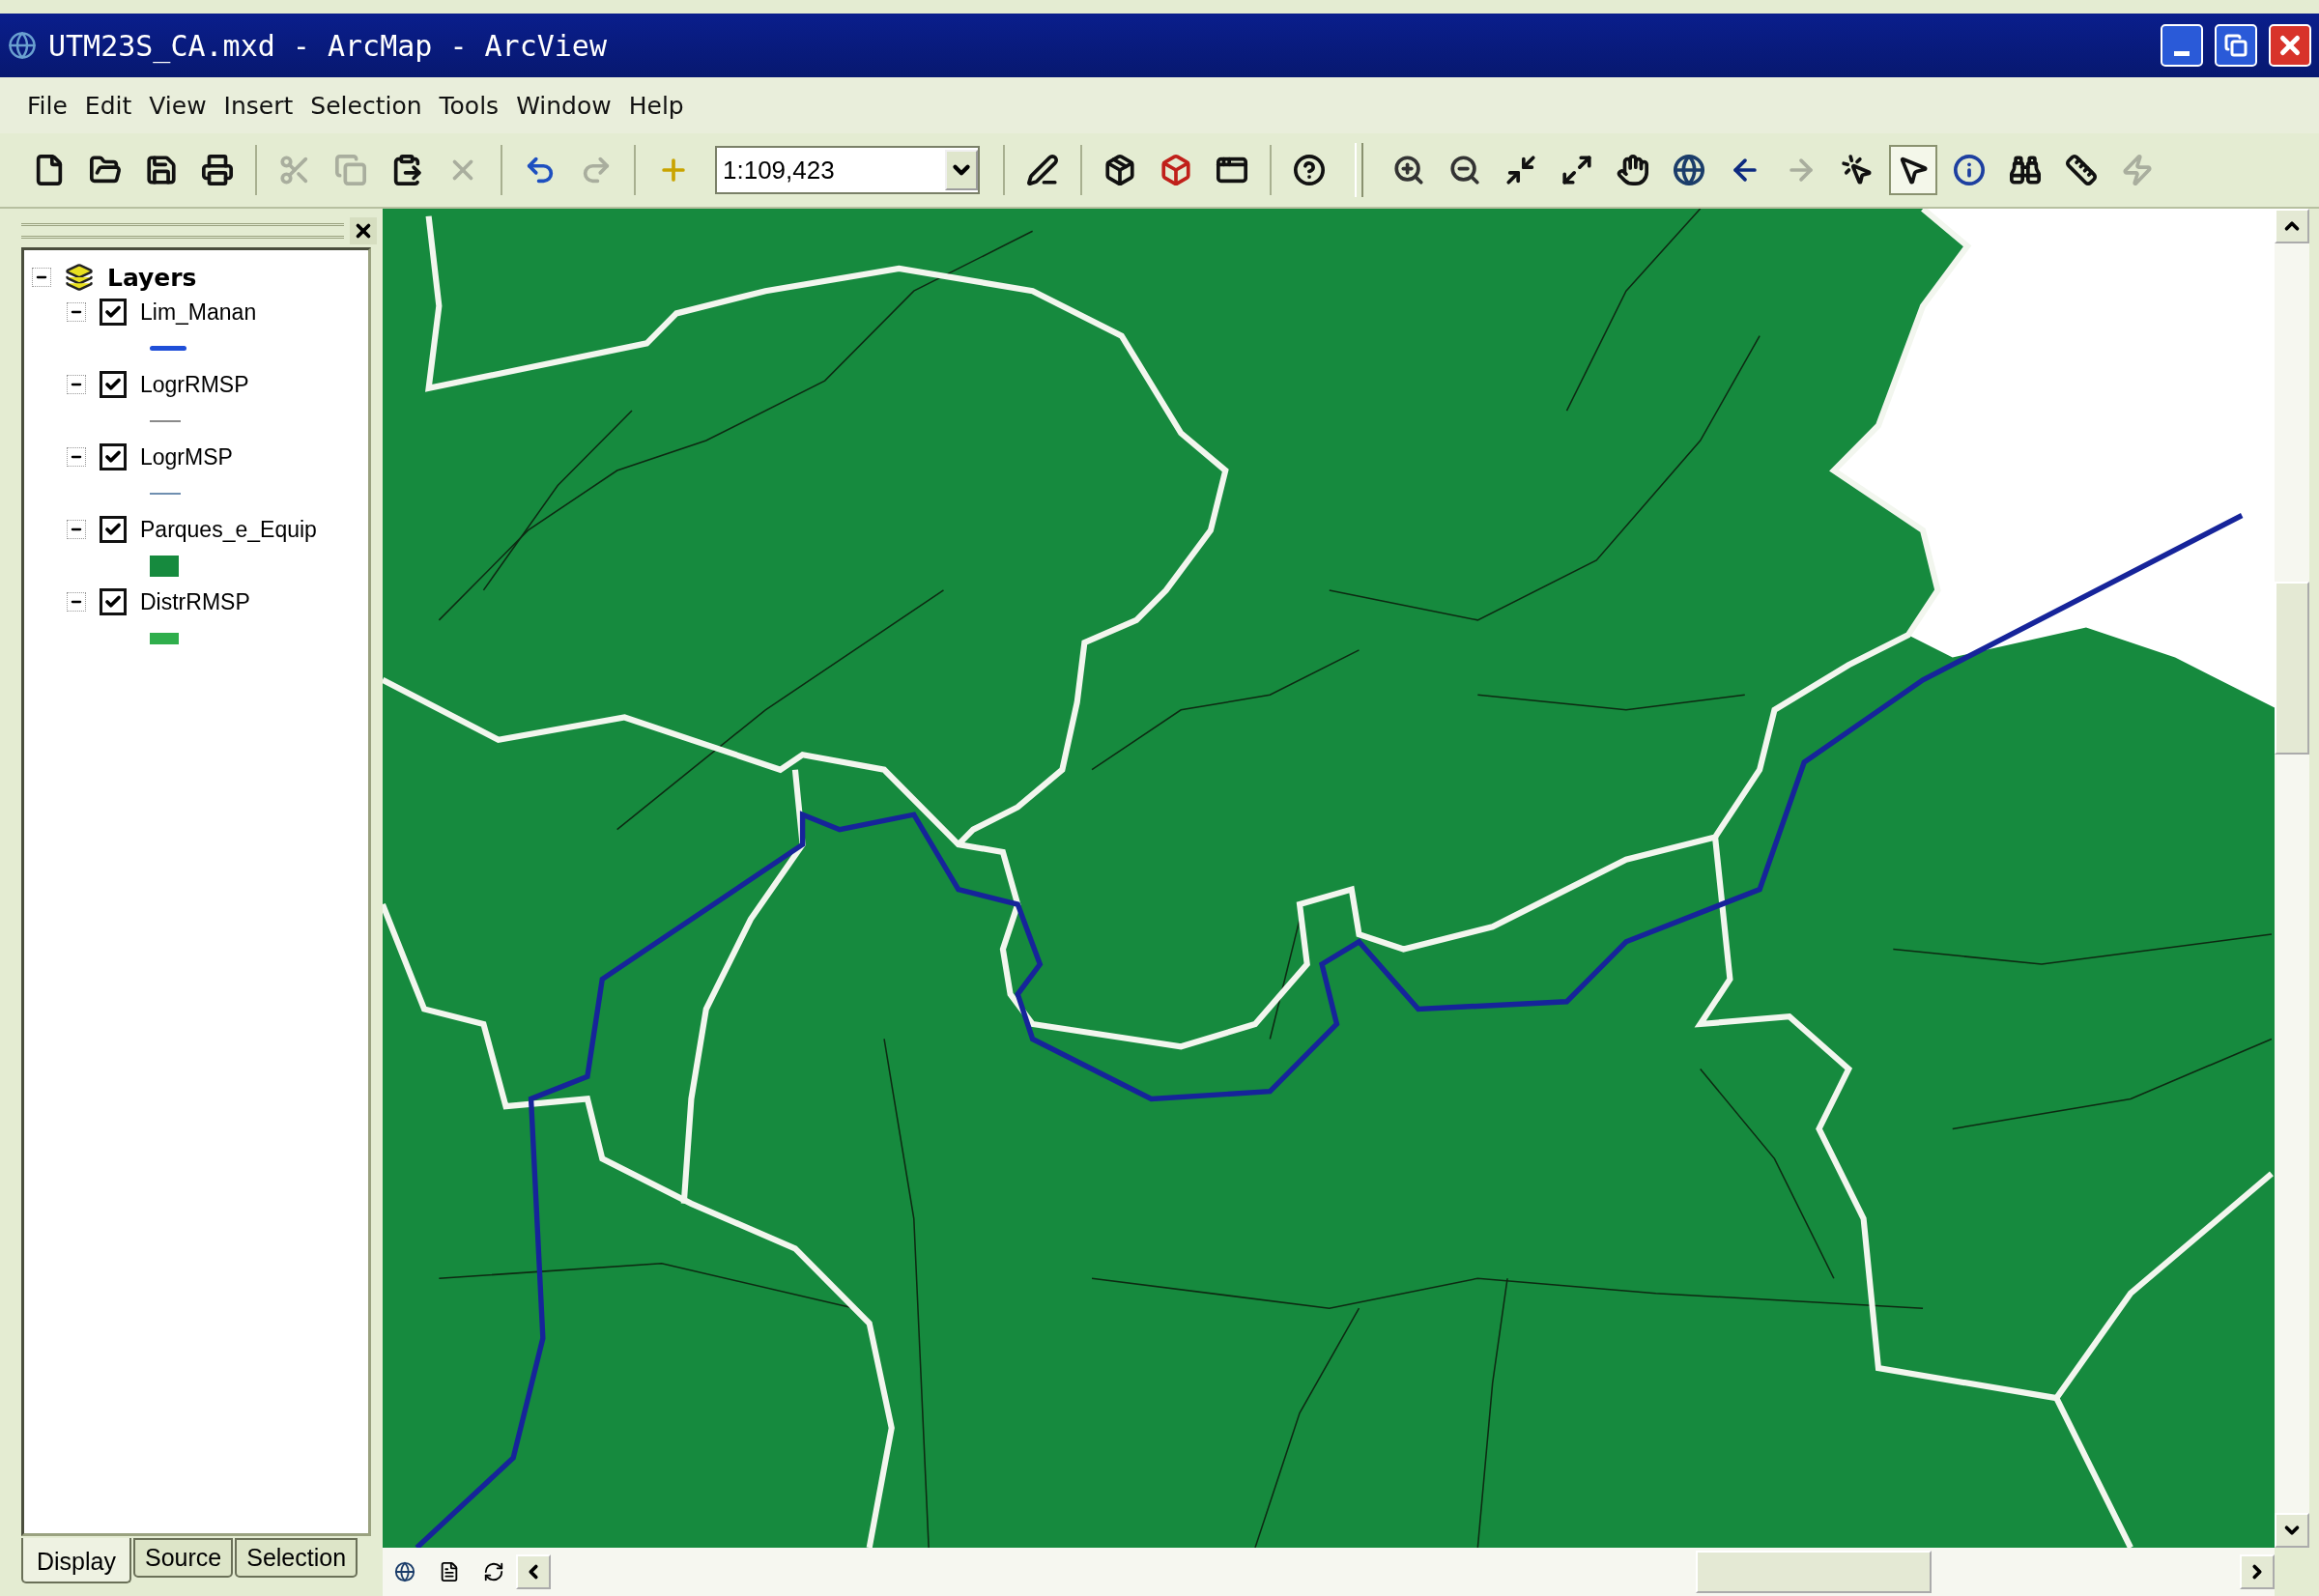 This screenshot has width=2319, height=1596. Describe the element at coordinates (449, 1572) in the screenshot. I see `page-icon` at that location.